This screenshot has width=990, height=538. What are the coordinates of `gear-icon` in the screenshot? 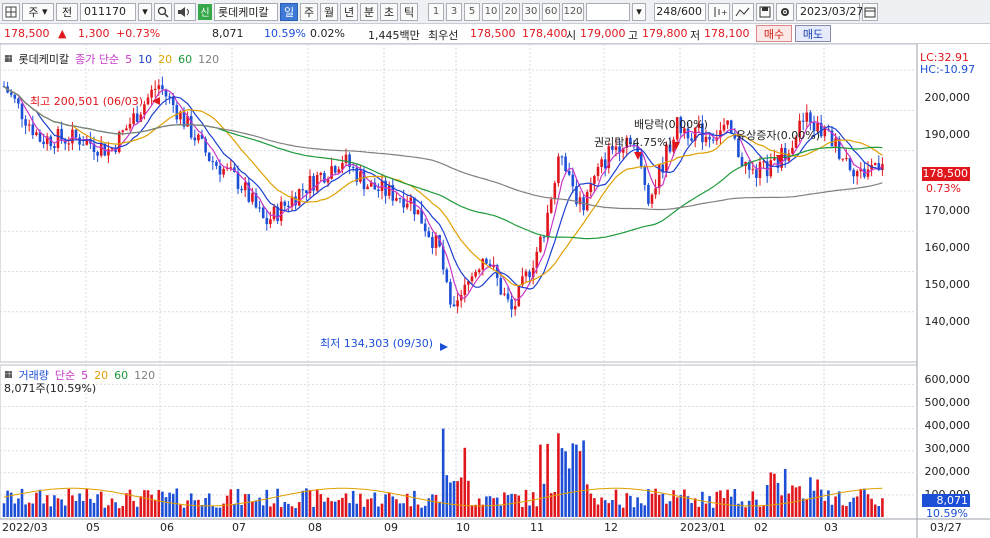 It's located at (785, 11).